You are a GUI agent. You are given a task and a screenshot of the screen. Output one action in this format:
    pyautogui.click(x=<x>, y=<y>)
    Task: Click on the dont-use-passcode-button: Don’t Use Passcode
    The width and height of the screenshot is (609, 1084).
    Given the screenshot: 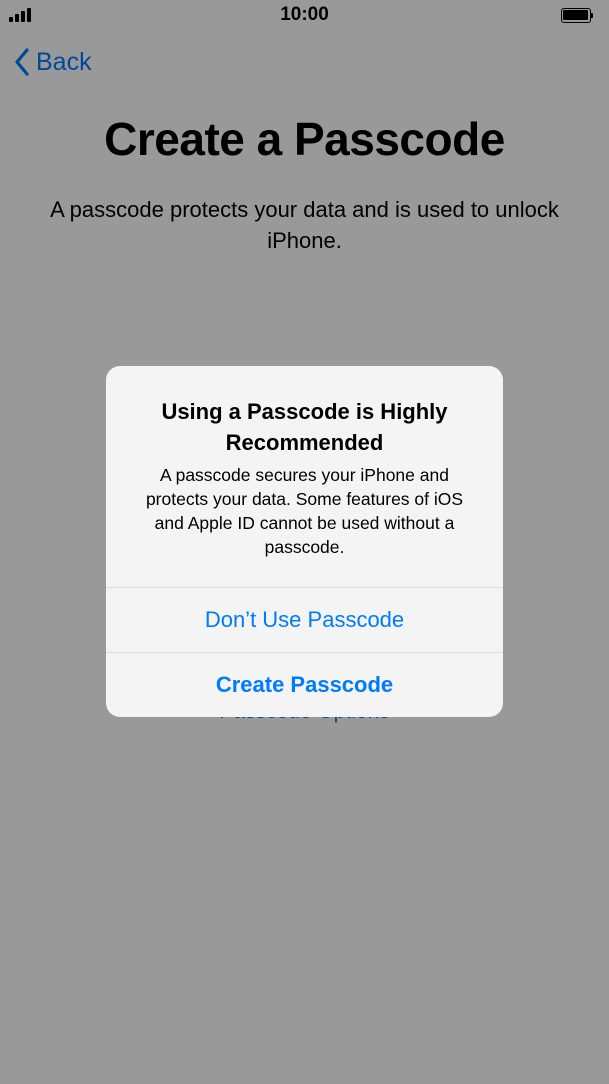 What is the action you would take?
    pyautogui.click(x=304, y=619)
    